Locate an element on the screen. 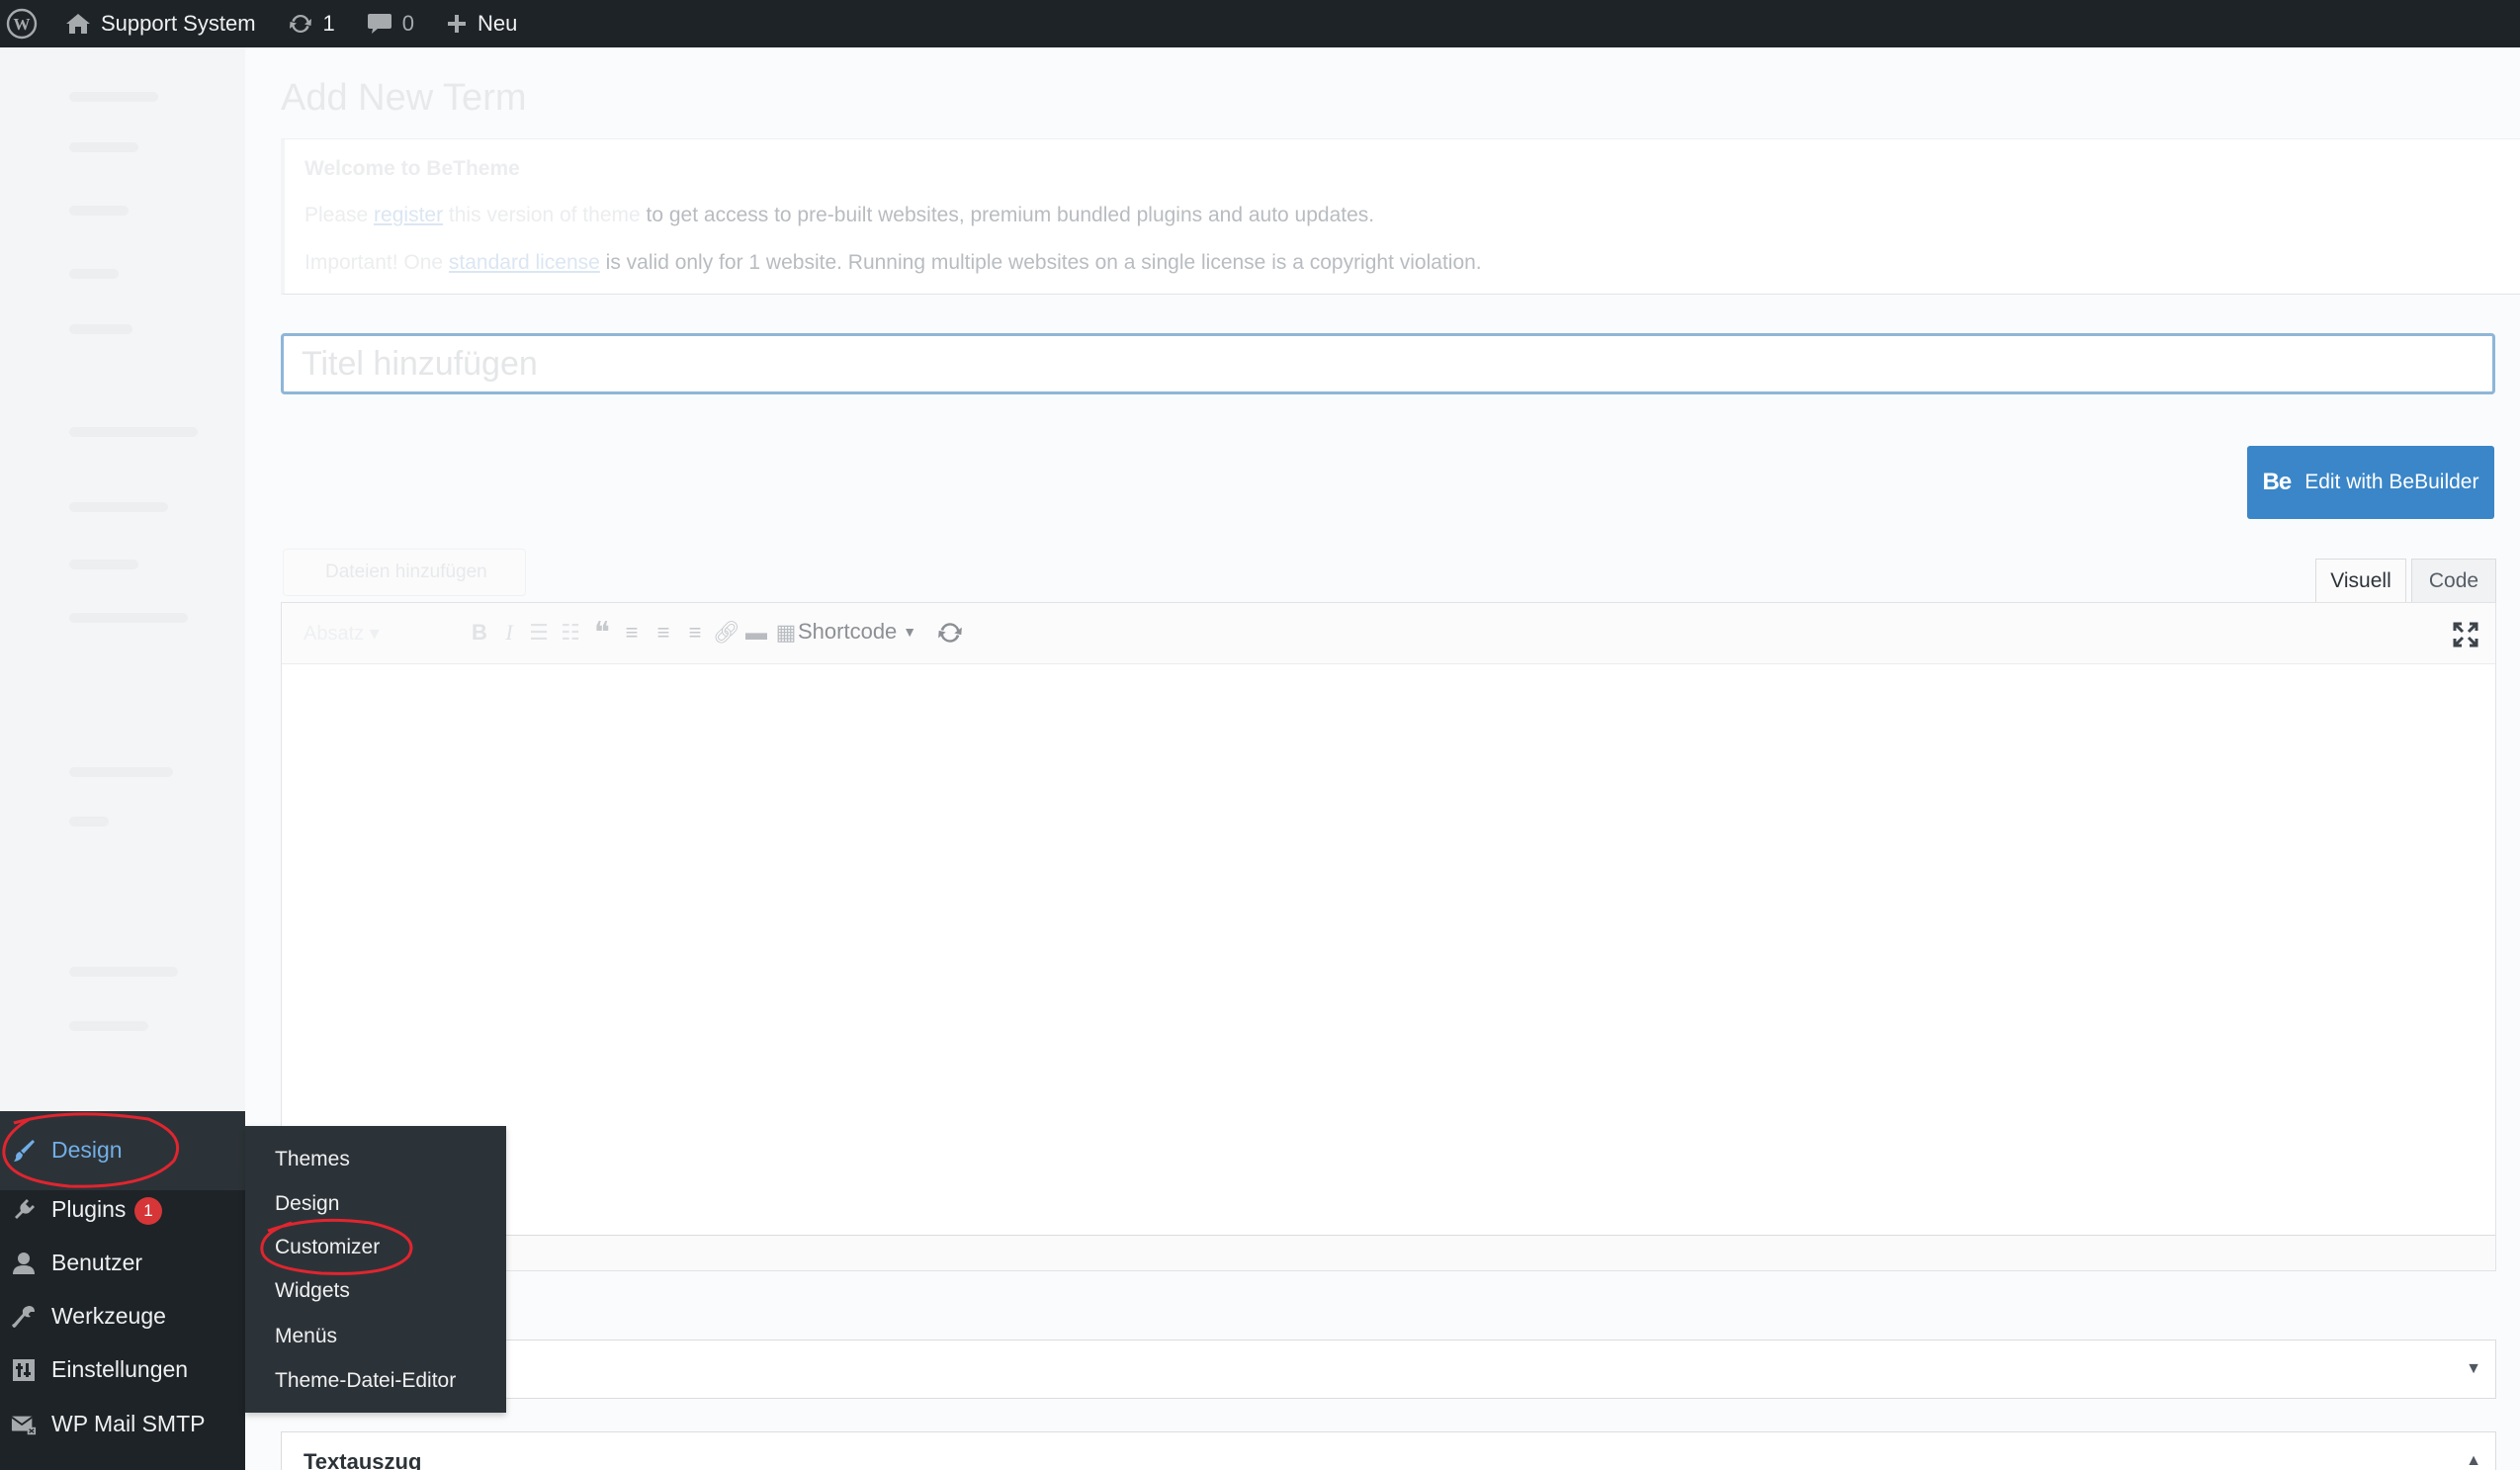 This screenshot has width=2520, height=1470. svg-text: W is located at coordinates (22, 24).